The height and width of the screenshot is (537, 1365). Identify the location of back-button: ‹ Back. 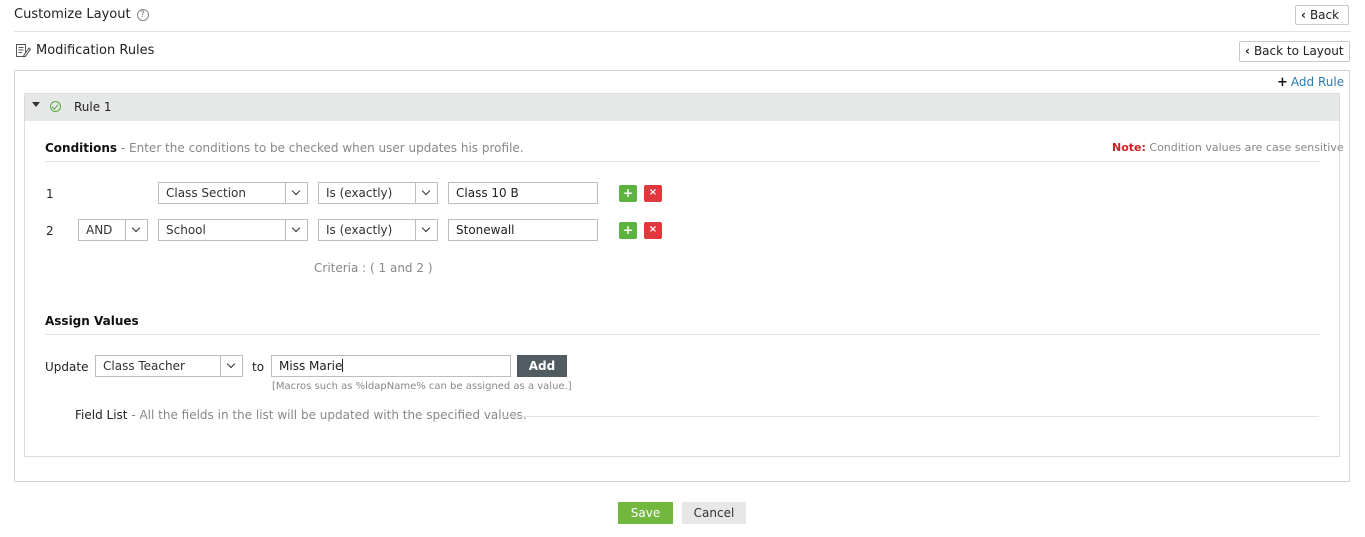
(1322, 15).